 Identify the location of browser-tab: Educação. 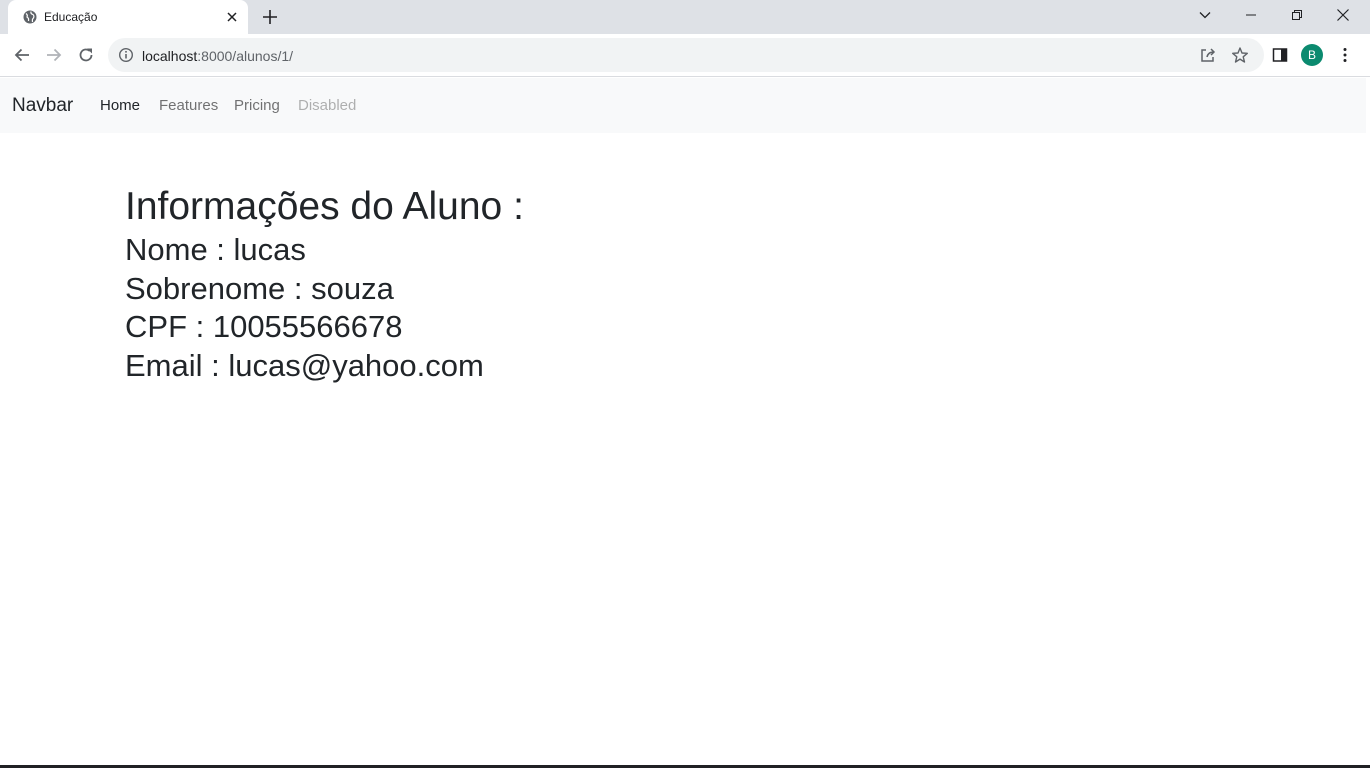
(128, 17).